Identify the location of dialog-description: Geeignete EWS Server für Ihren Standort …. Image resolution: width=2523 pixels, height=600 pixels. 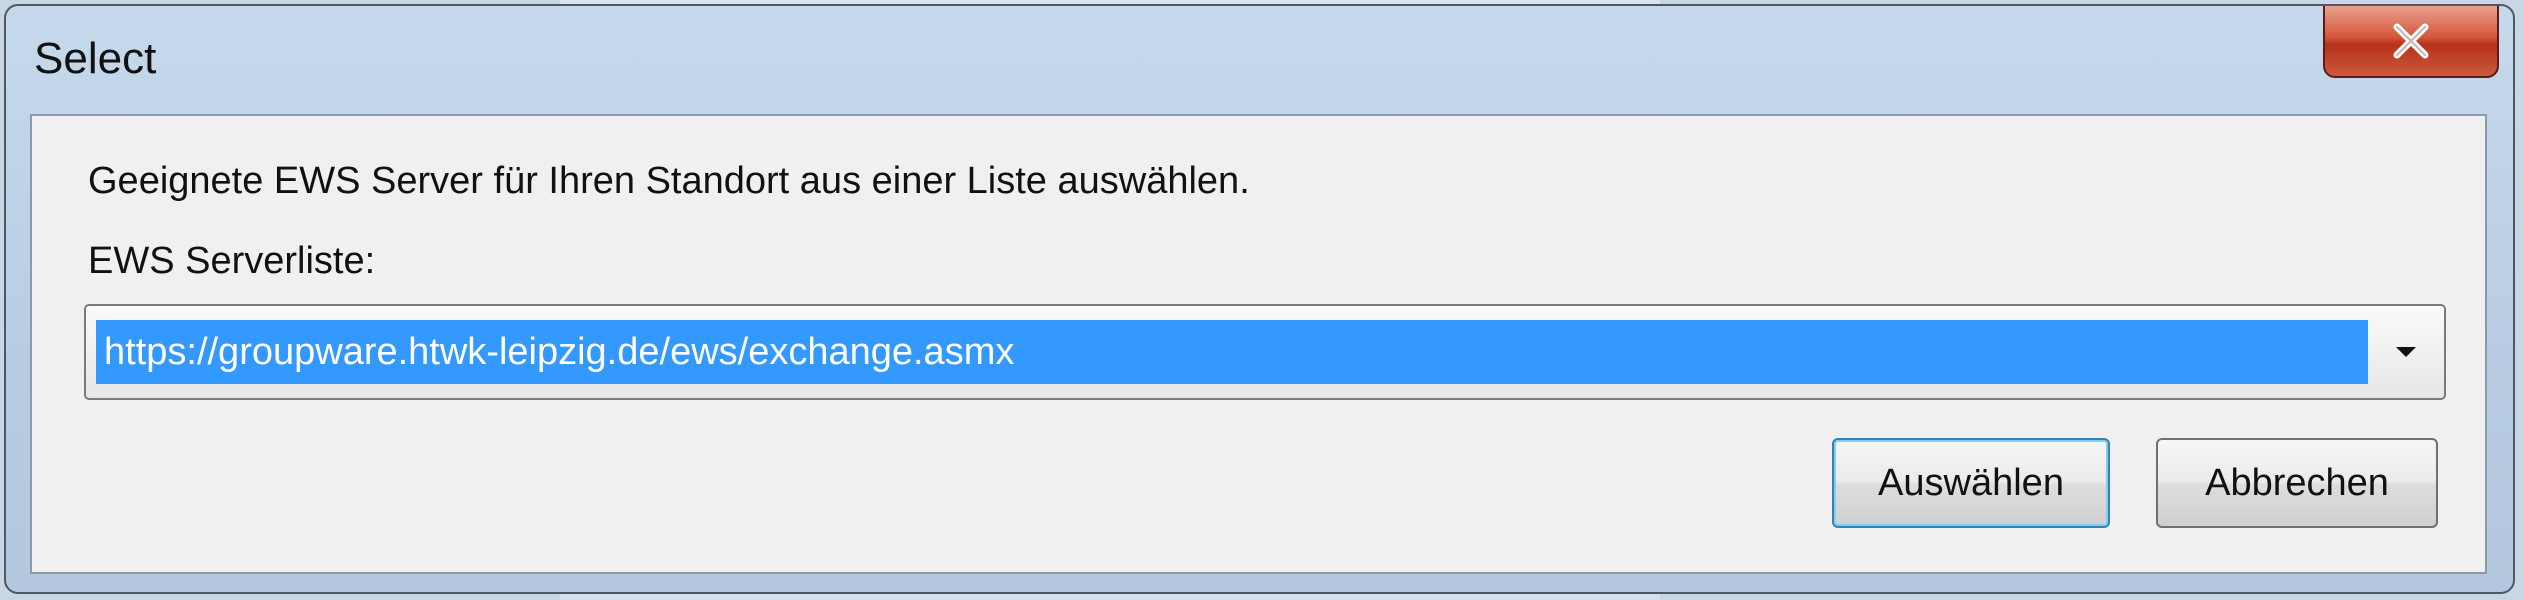
(669, 181).